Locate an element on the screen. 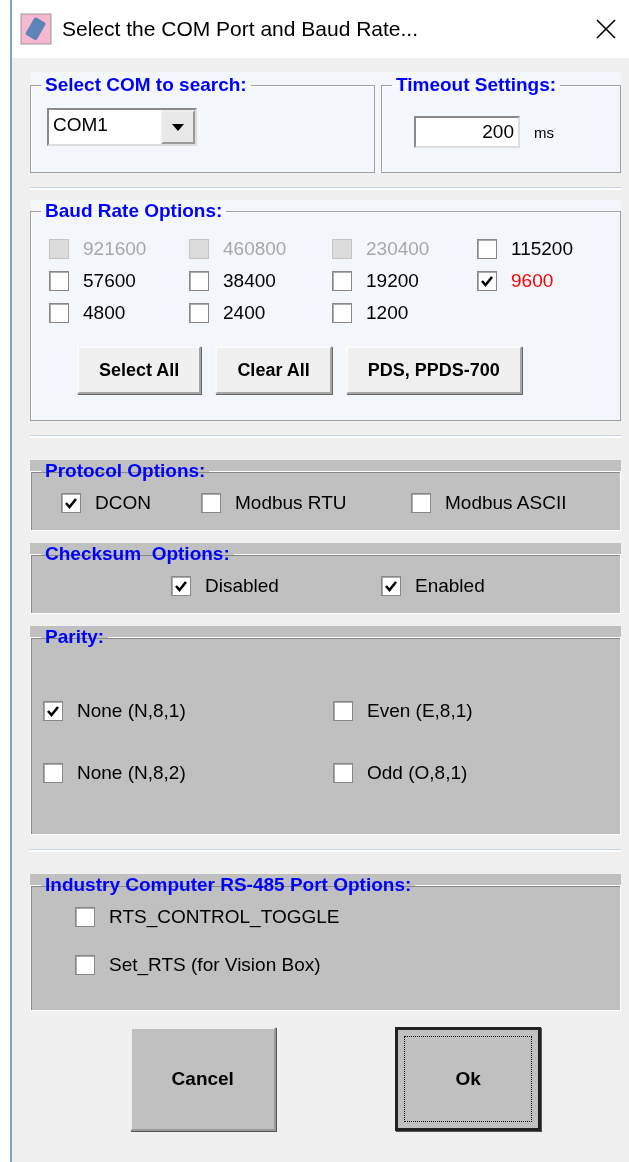 Image resolution: width=629 pixels, height=1162 pixels. checkbox-label: Modbus ASCII is located at coordinates (506, 503).